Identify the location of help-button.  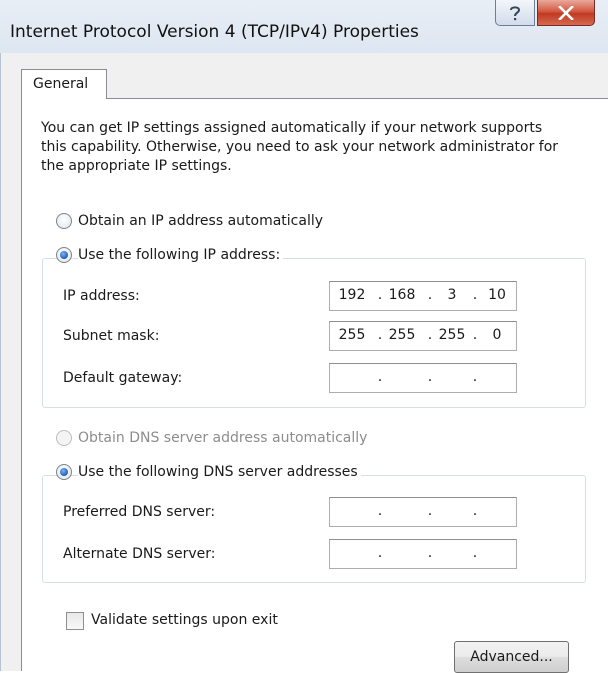
(515, 13).